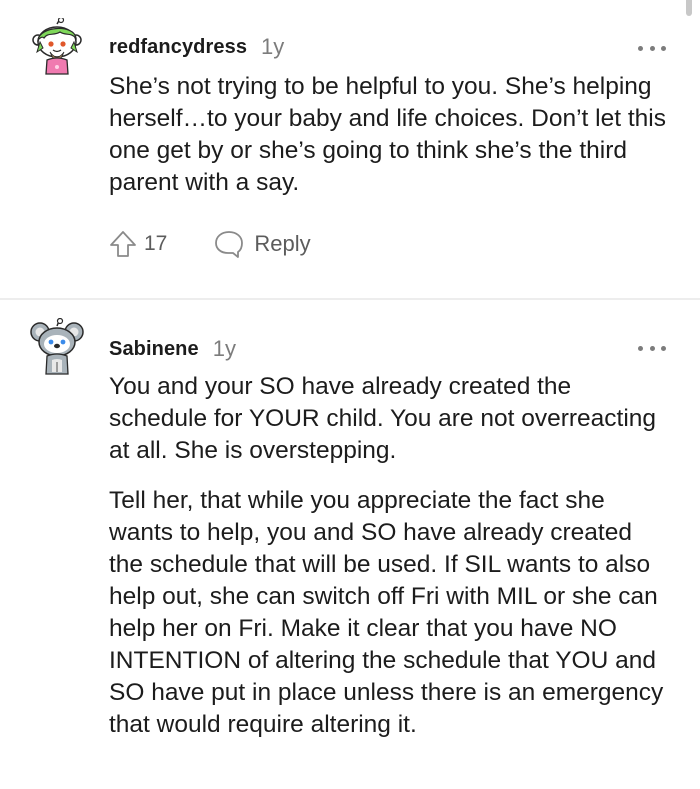  I want to click on snoo-avatar-green-hair-icon, so click(57, 45).